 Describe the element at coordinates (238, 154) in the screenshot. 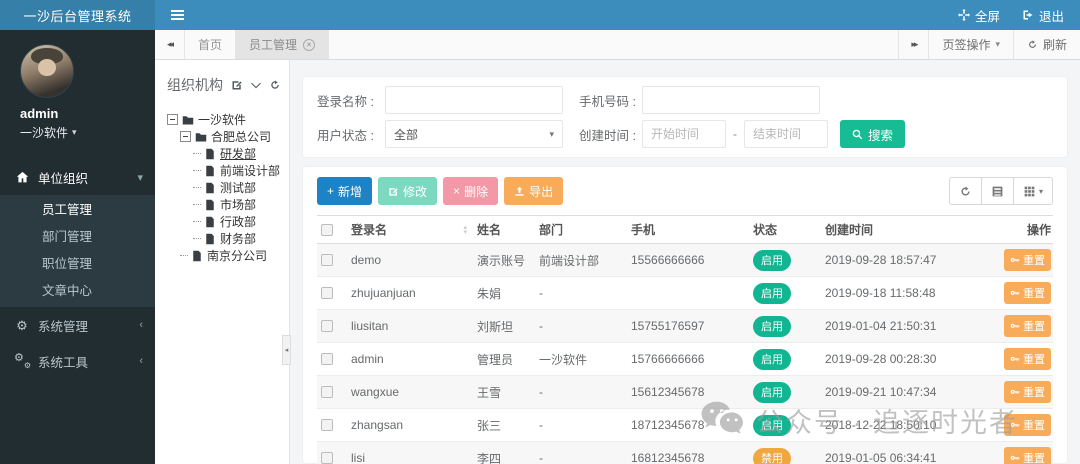

I see `tree-node-label: 研发部` at that location.